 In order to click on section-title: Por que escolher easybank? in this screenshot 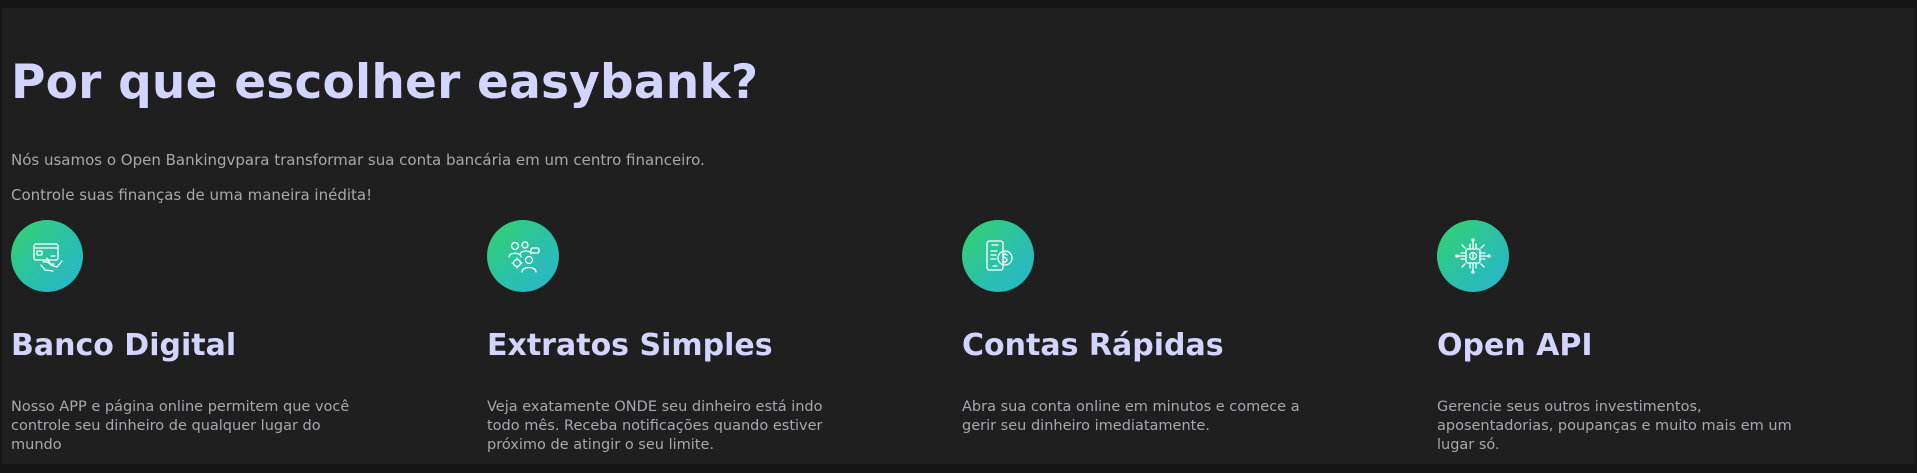, I will do `click(385, 82)`.